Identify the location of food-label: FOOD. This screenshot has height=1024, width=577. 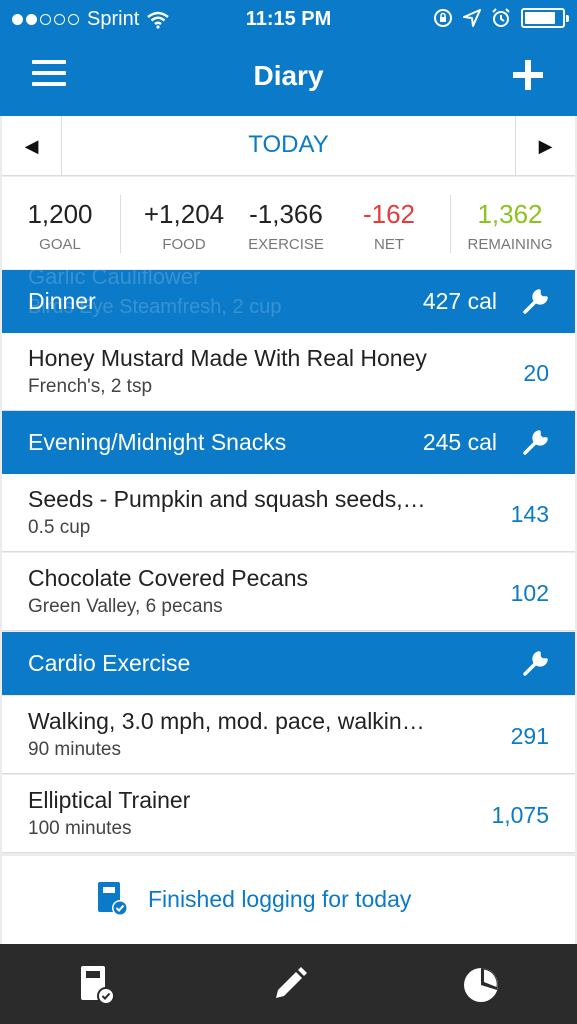
(184, 244).